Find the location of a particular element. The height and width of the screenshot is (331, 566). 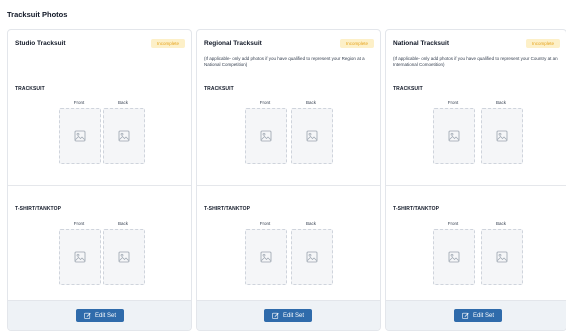

card-title: Regional Tracksuit is located at coordinates (233, 43).